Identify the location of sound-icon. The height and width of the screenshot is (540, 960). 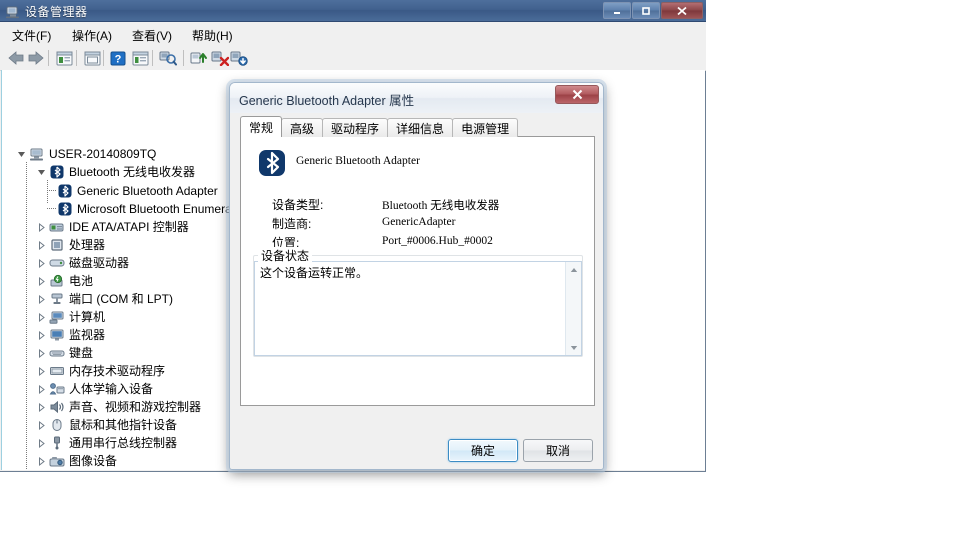
(57, 407).